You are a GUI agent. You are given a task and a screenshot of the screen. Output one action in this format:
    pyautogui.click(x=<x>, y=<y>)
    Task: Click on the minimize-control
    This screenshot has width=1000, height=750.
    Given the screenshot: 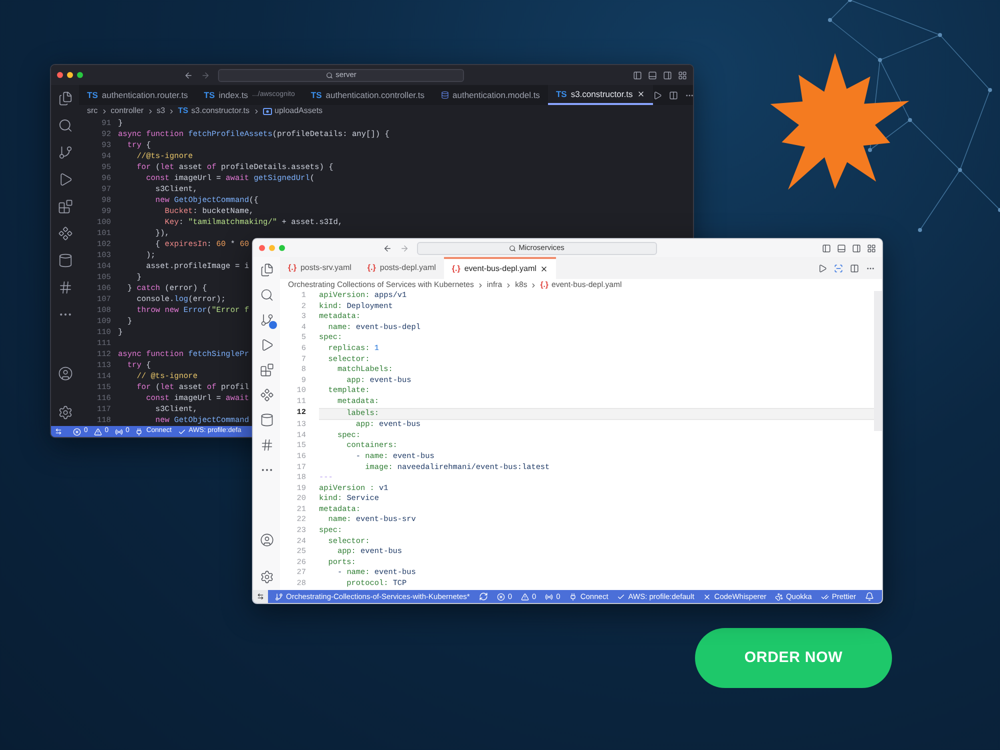 What is the action you would take?
    pyautogui.click(x=70, y=75)
    